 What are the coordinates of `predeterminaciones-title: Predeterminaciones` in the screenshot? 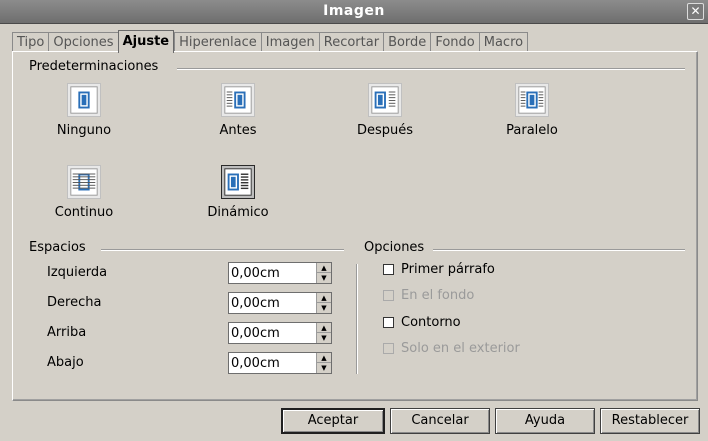 It's located at (96, 66).